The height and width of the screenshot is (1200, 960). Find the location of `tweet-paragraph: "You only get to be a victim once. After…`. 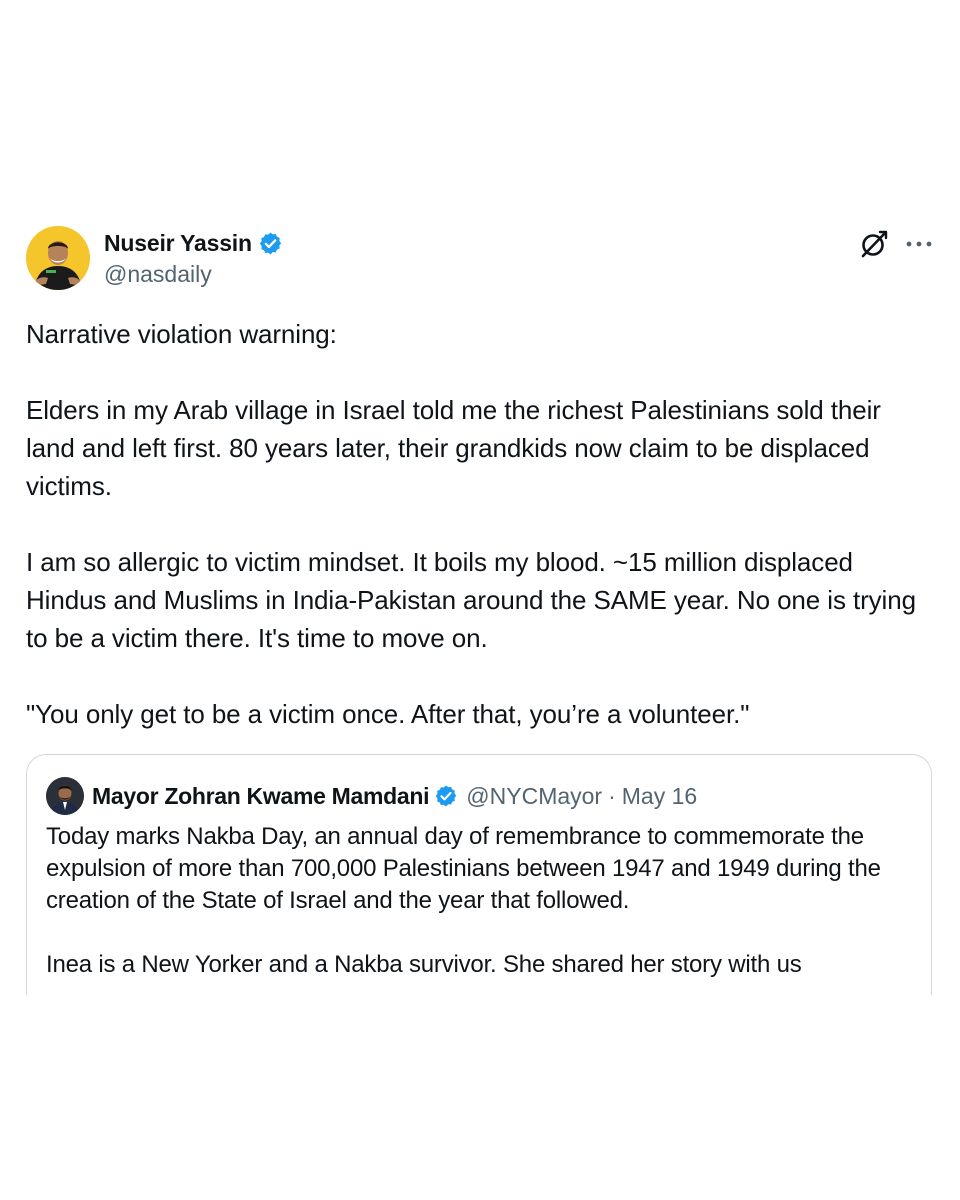

tweet-paragraph: "You only get to be a victim once. After… is located at coordinates (388, 714).